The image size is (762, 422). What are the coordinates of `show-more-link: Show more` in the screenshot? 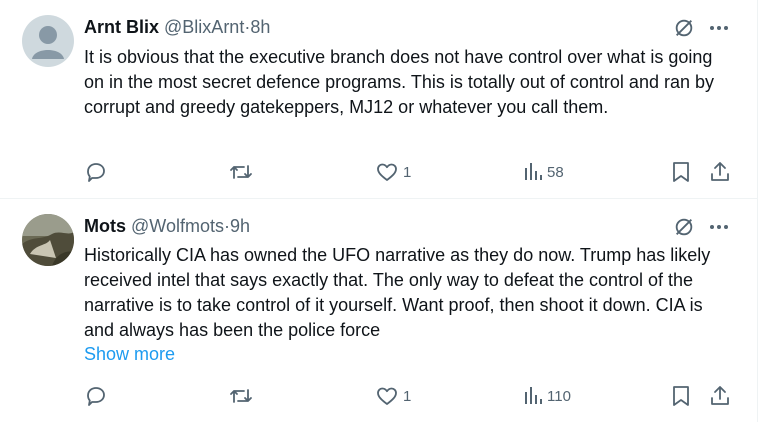 It's located at (129, 354).